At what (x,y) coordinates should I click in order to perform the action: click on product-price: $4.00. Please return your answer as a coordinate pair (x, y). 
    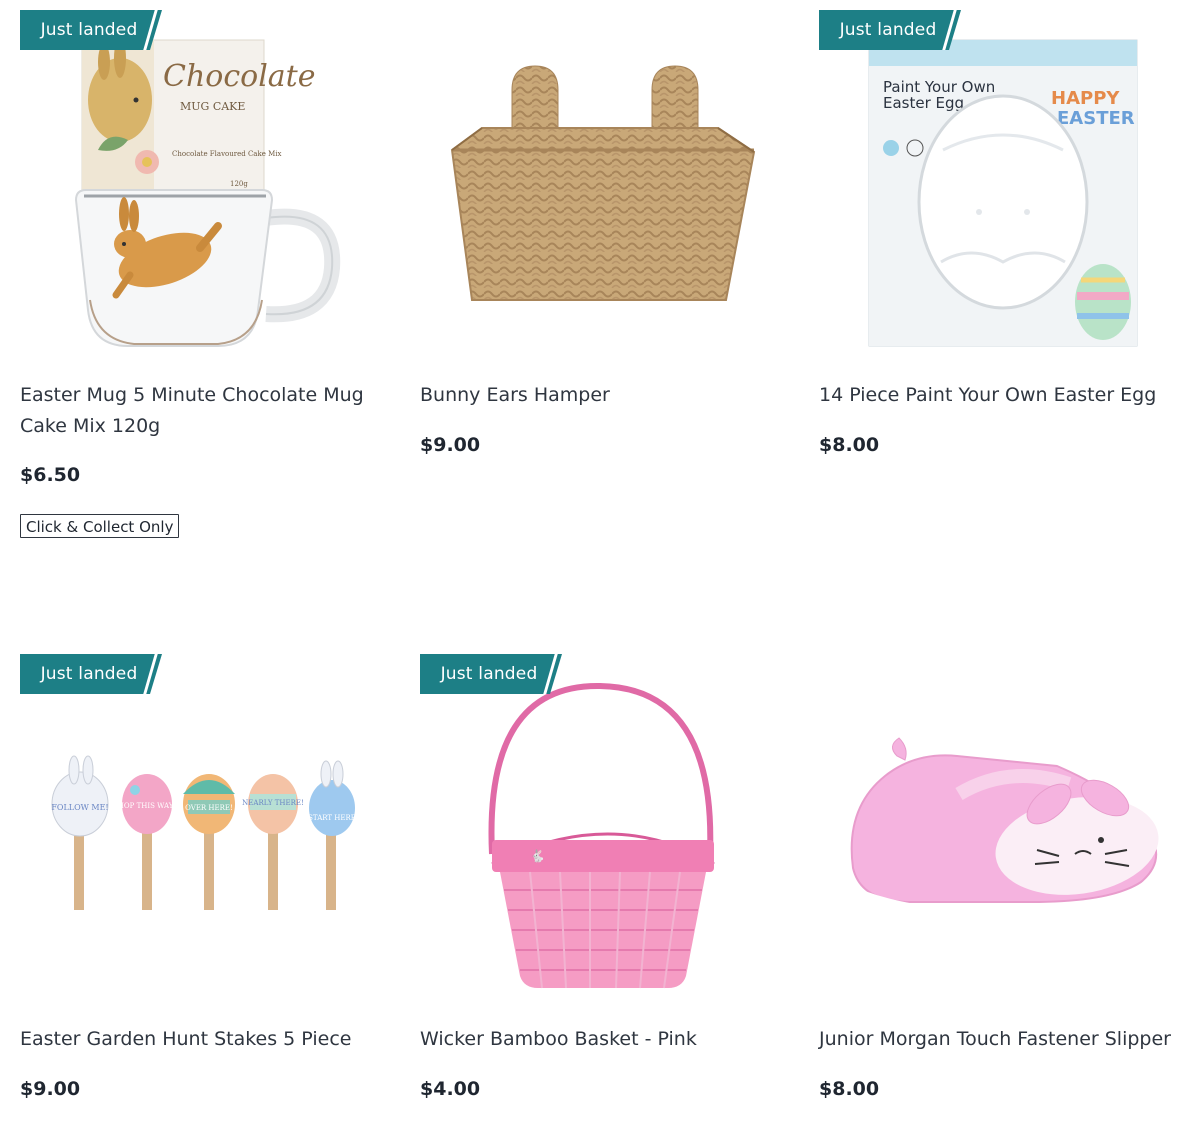
    Looking at the image, I should click on (450, 1089).